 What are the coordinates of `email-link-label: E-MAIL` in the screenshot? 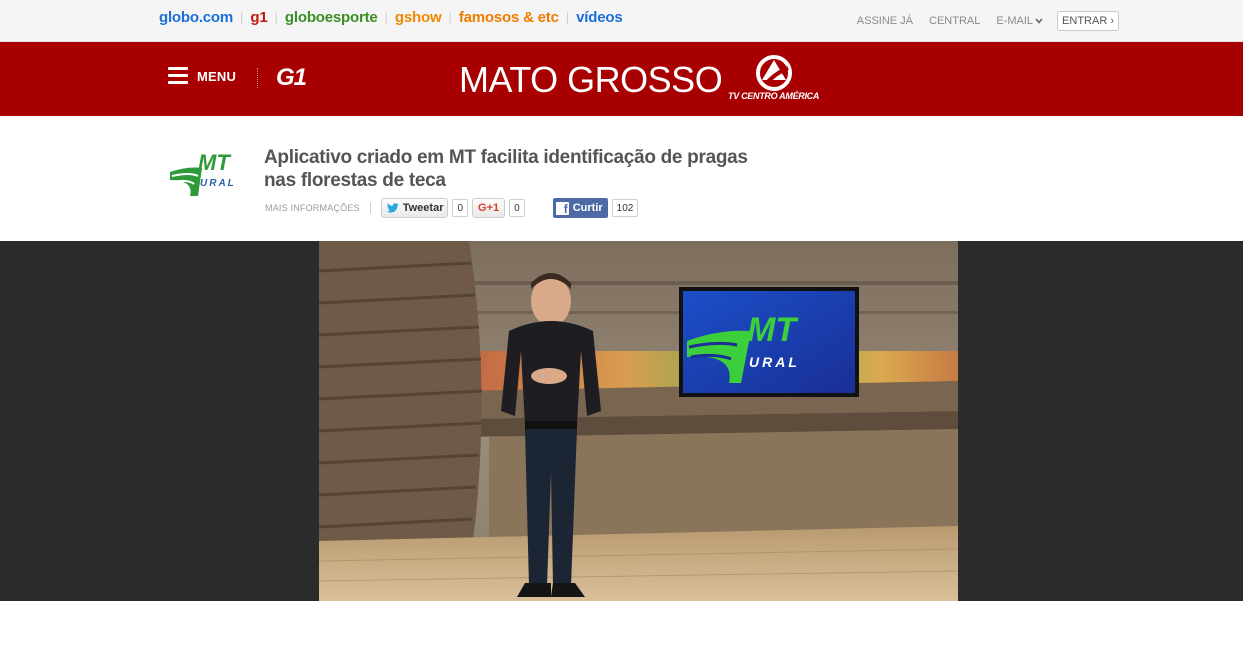 It's located at (1015, 21).